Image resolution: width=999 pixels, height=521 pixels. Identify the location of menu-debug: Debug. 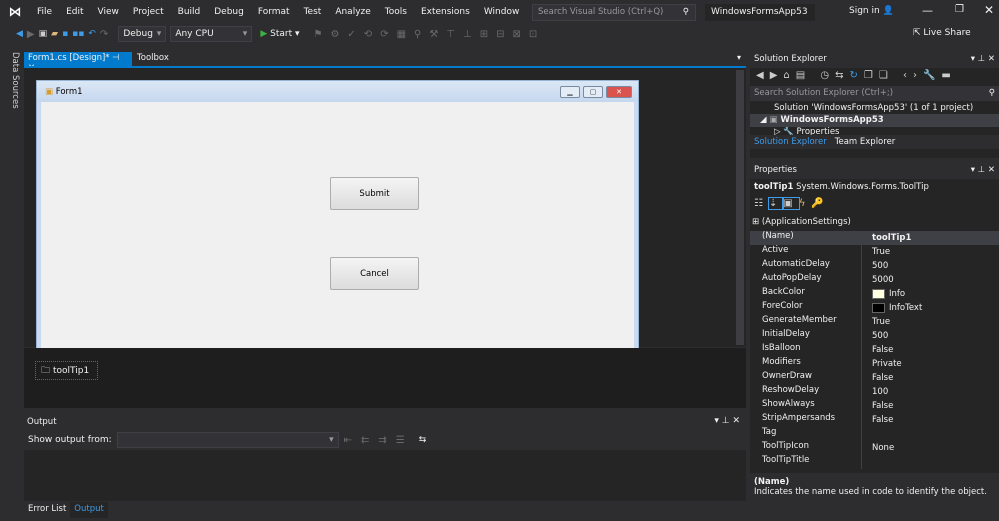
(229, 12).